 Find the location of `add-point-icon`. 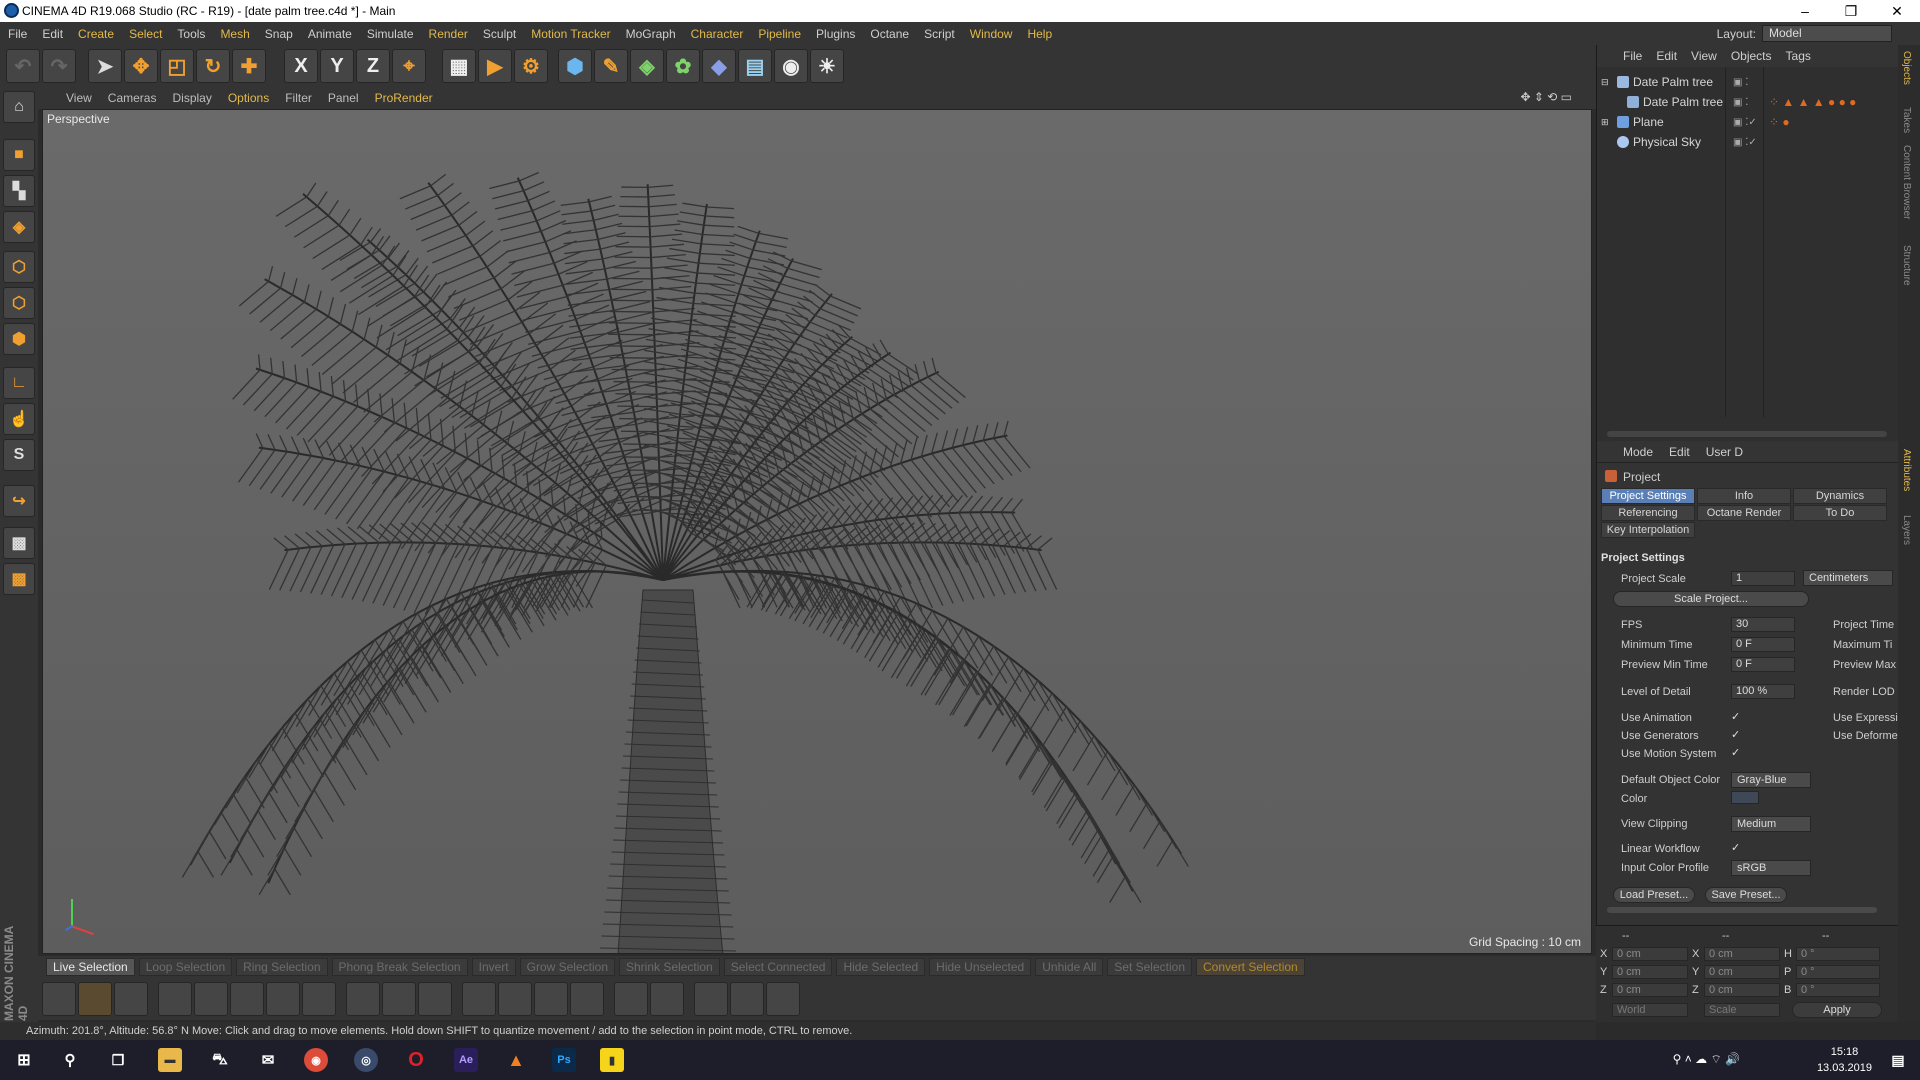

add-point-icon is located at coordinates (711, 999).